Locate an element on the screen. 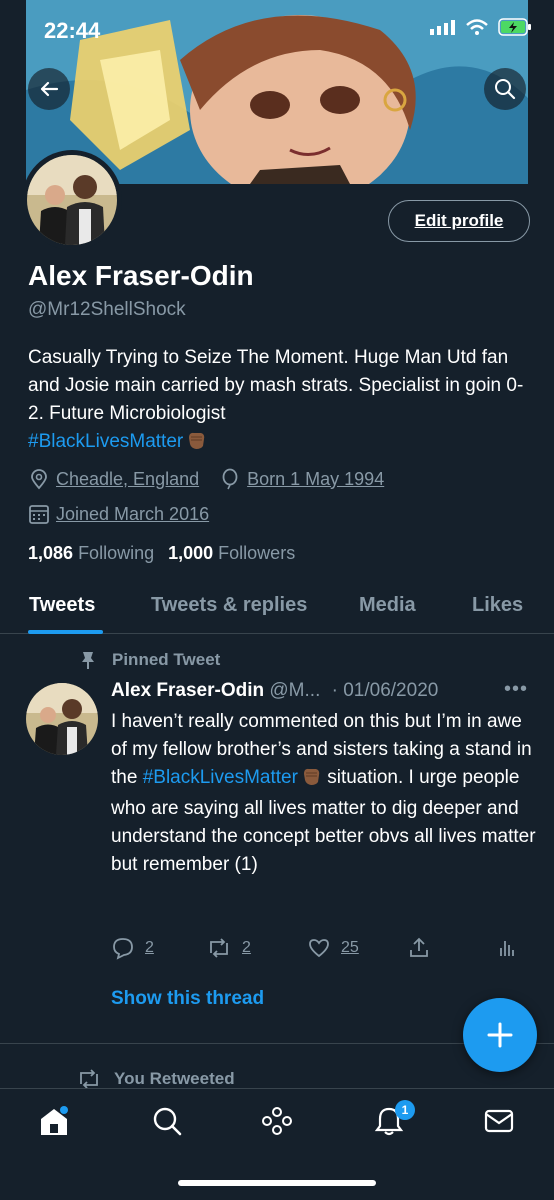  tweet-author-avatar is located at coordinates (62, 719).